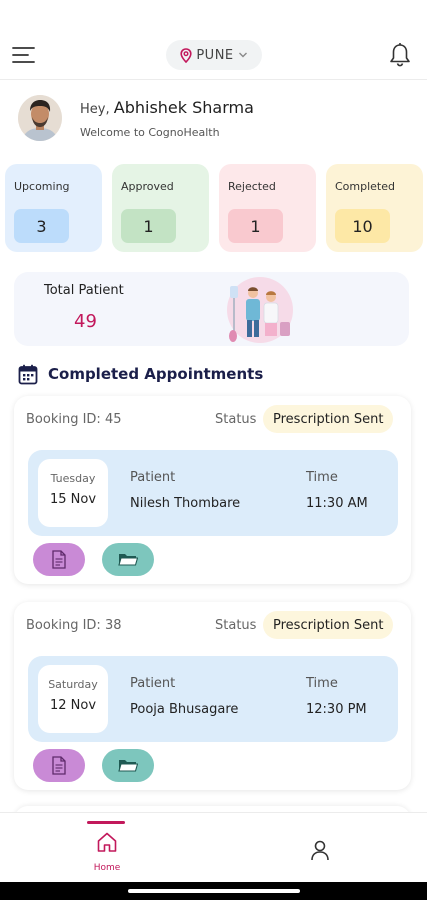 Image resolution: width=427 pixels, height=900 pixels. Describe the element at coordinates (267, 208) in the screenshot. I see `stat-card-rejected: Rejected 1` at that location.